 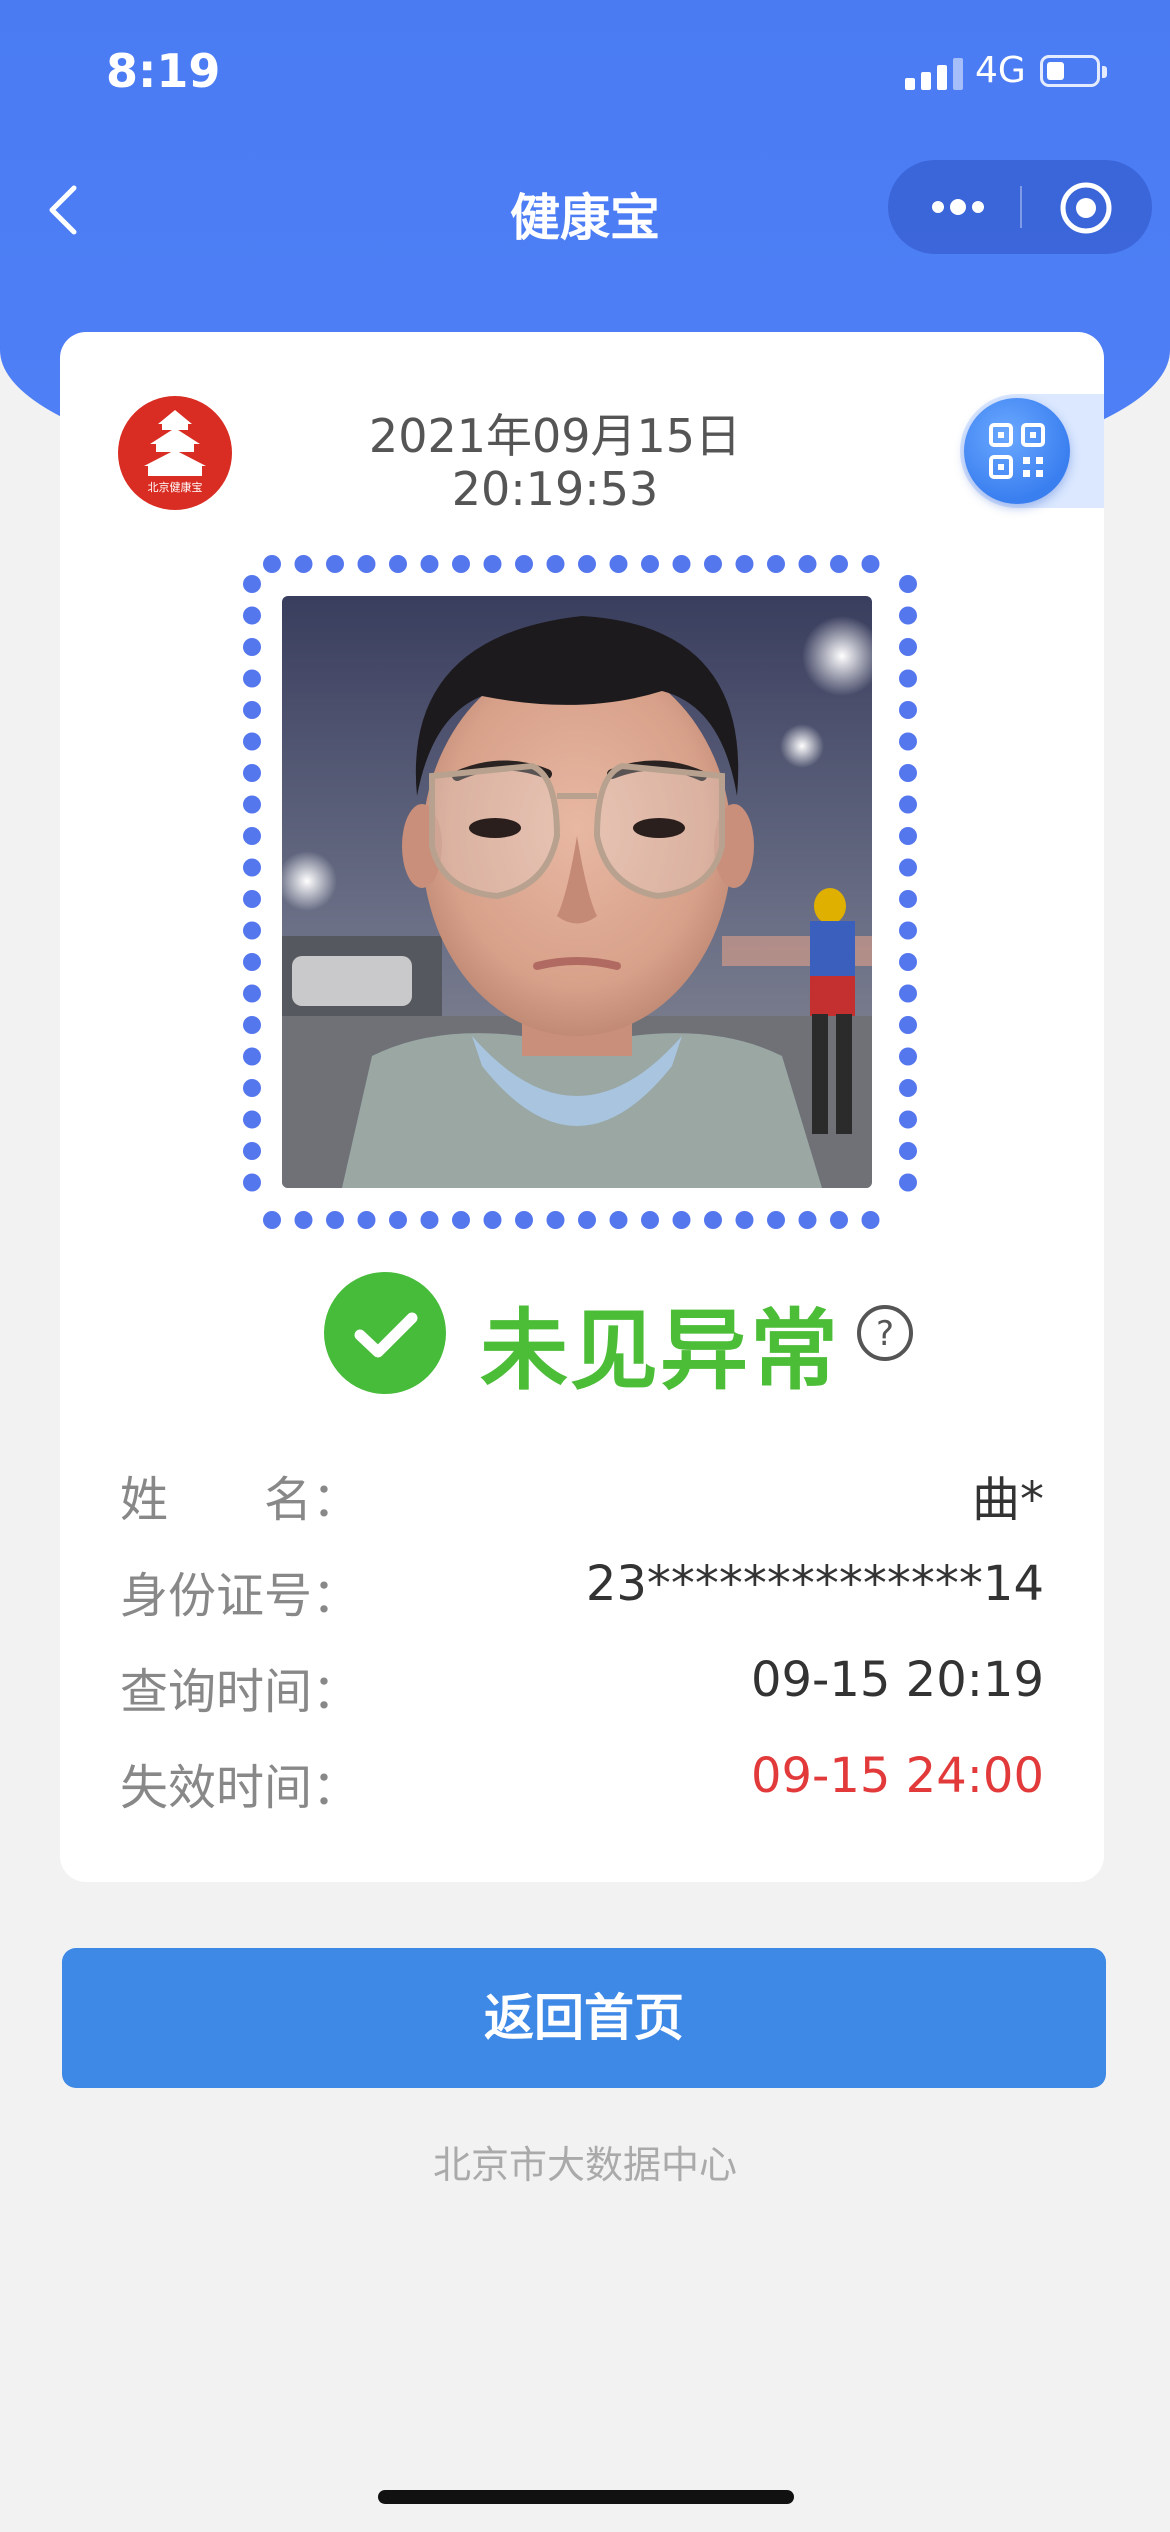 What do you see at coordinates (584, 2165) in the screenshot?
I see `footer-text: 北京市大数据中心` at bounding box center [584, 2165].